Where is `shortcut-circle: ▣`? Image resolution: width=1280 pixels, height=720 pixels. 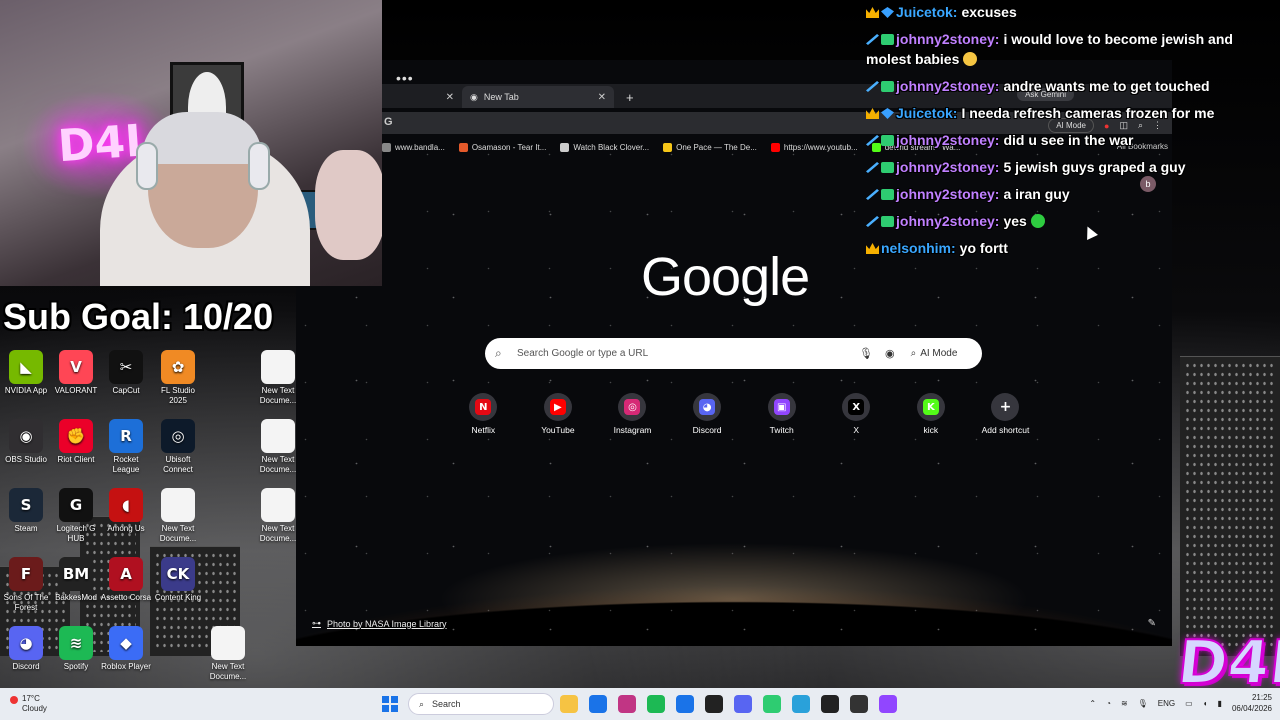 shortcut-circle: ▣ is located at coordinates (781, 407).